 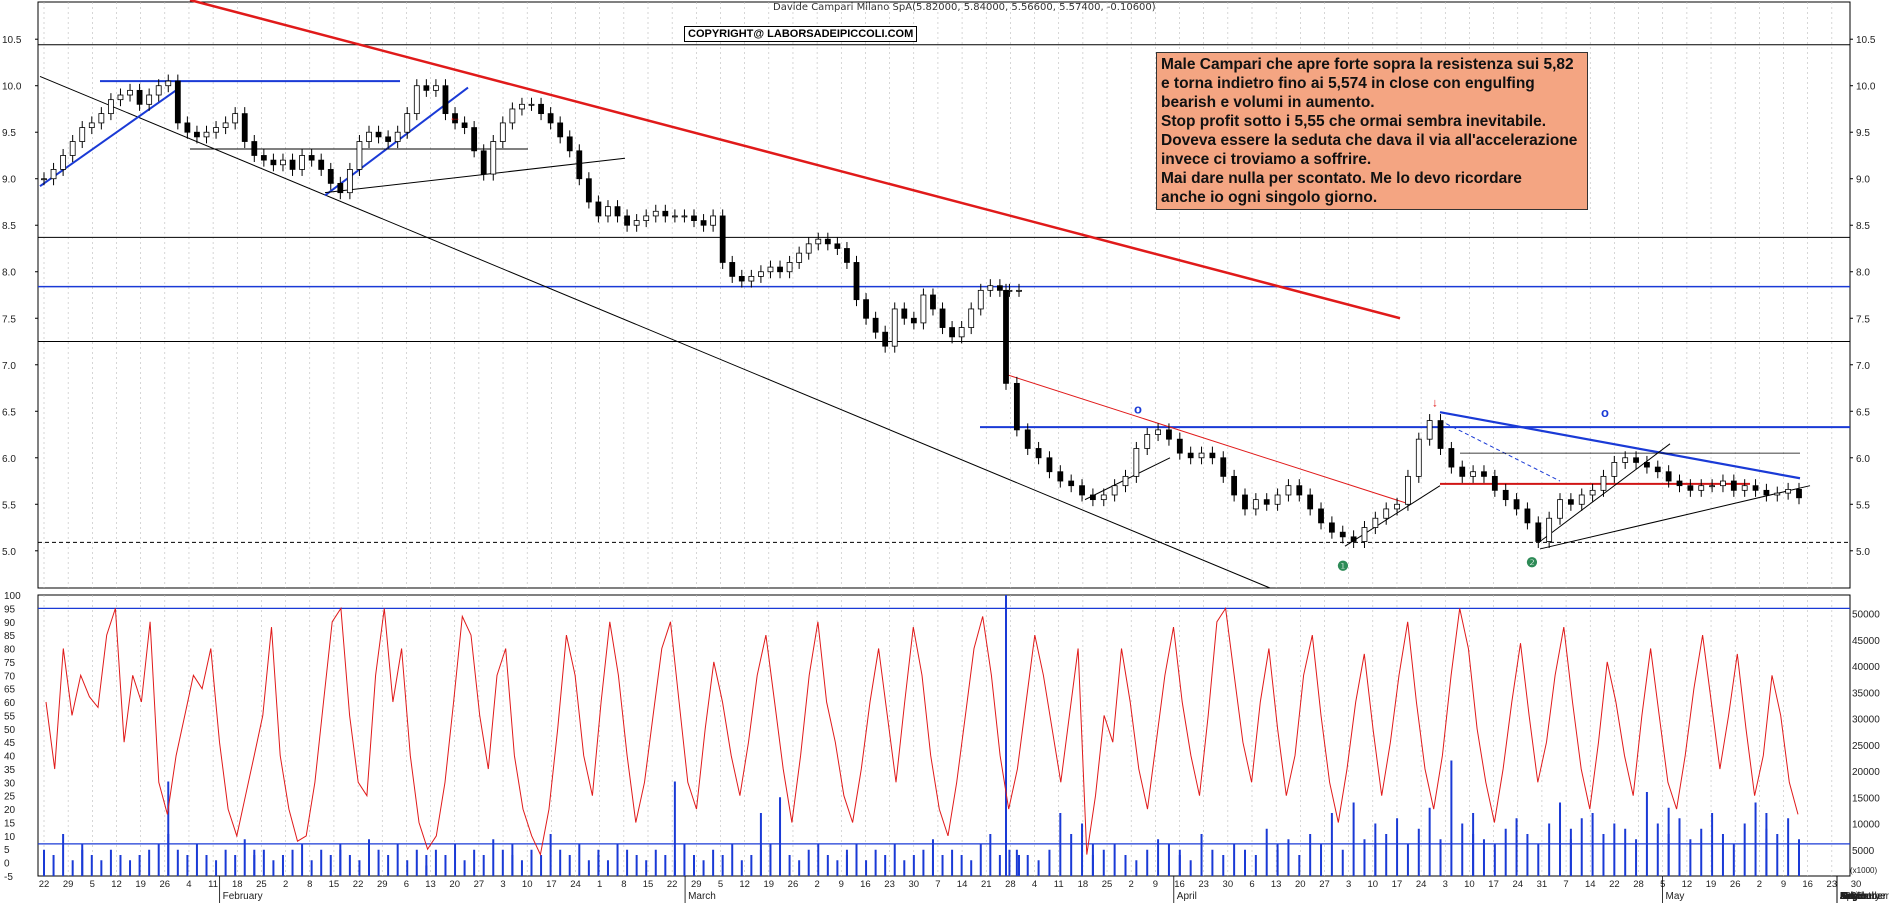 What do you see at coordinates (648, 884) in the screenshot?
I see `day-tick-label: 15` at bounding box center [648, 884].